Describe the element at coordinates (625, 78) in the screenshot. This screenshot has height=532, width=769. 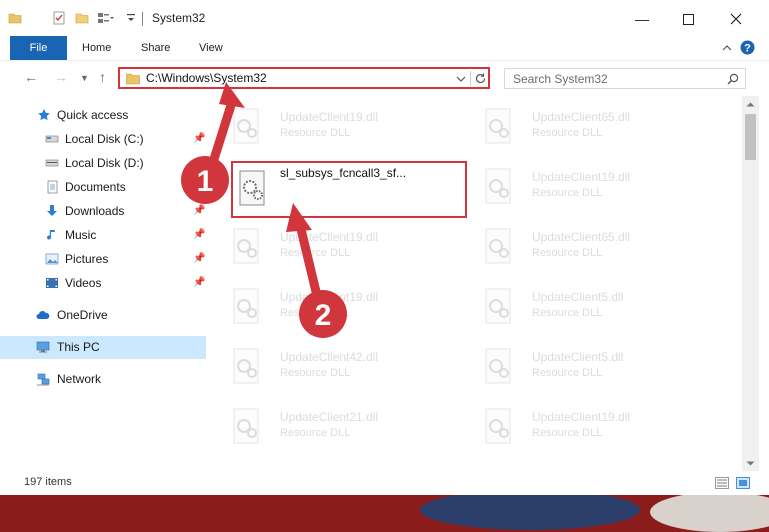
I see `search-input: Search System32` at that location.